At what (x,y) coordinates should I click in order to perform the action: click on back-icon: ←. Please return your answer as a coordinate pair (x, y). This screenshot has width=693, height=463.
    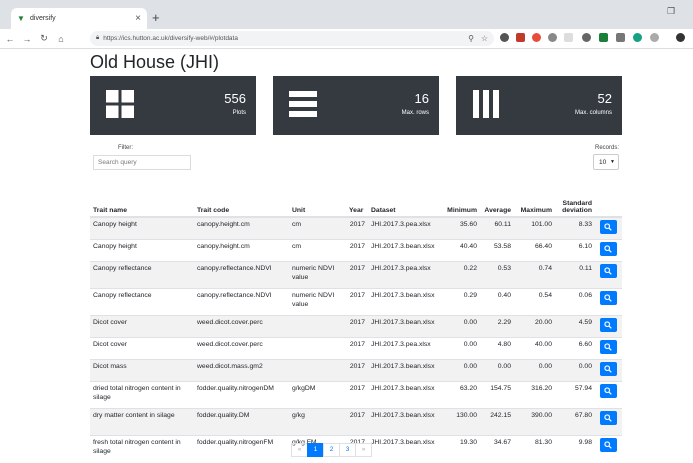
    Looking at the image, I should click on (10, 39).